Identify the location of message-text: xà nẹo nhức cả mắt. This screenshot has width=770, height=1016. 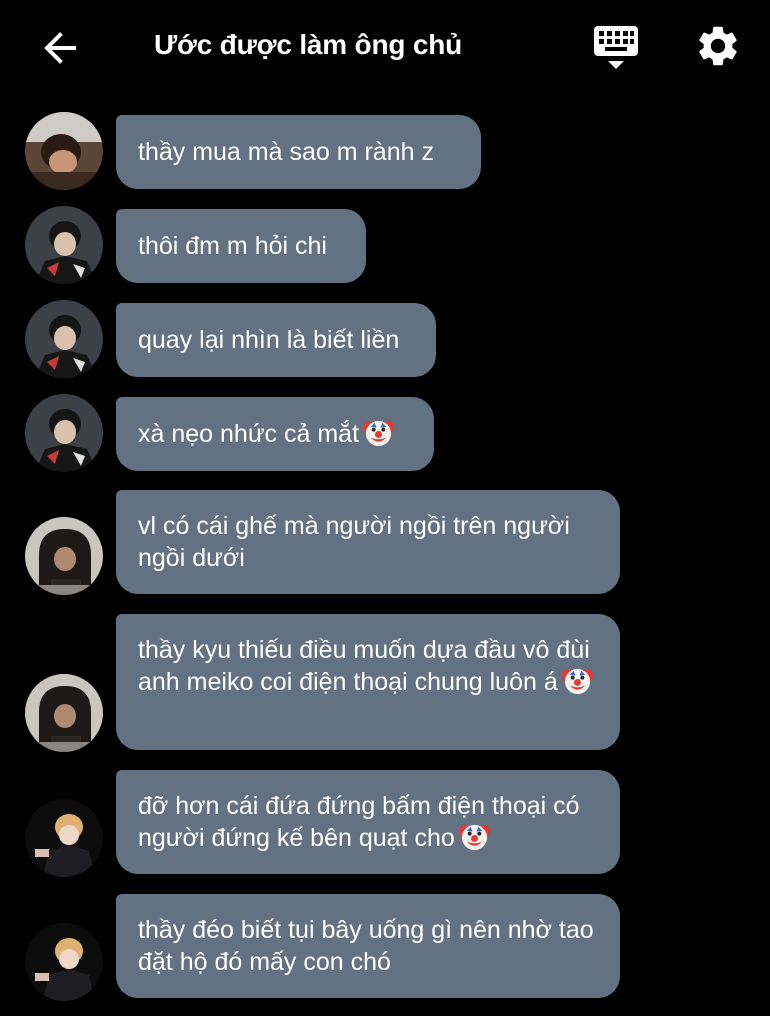
(249, 434).